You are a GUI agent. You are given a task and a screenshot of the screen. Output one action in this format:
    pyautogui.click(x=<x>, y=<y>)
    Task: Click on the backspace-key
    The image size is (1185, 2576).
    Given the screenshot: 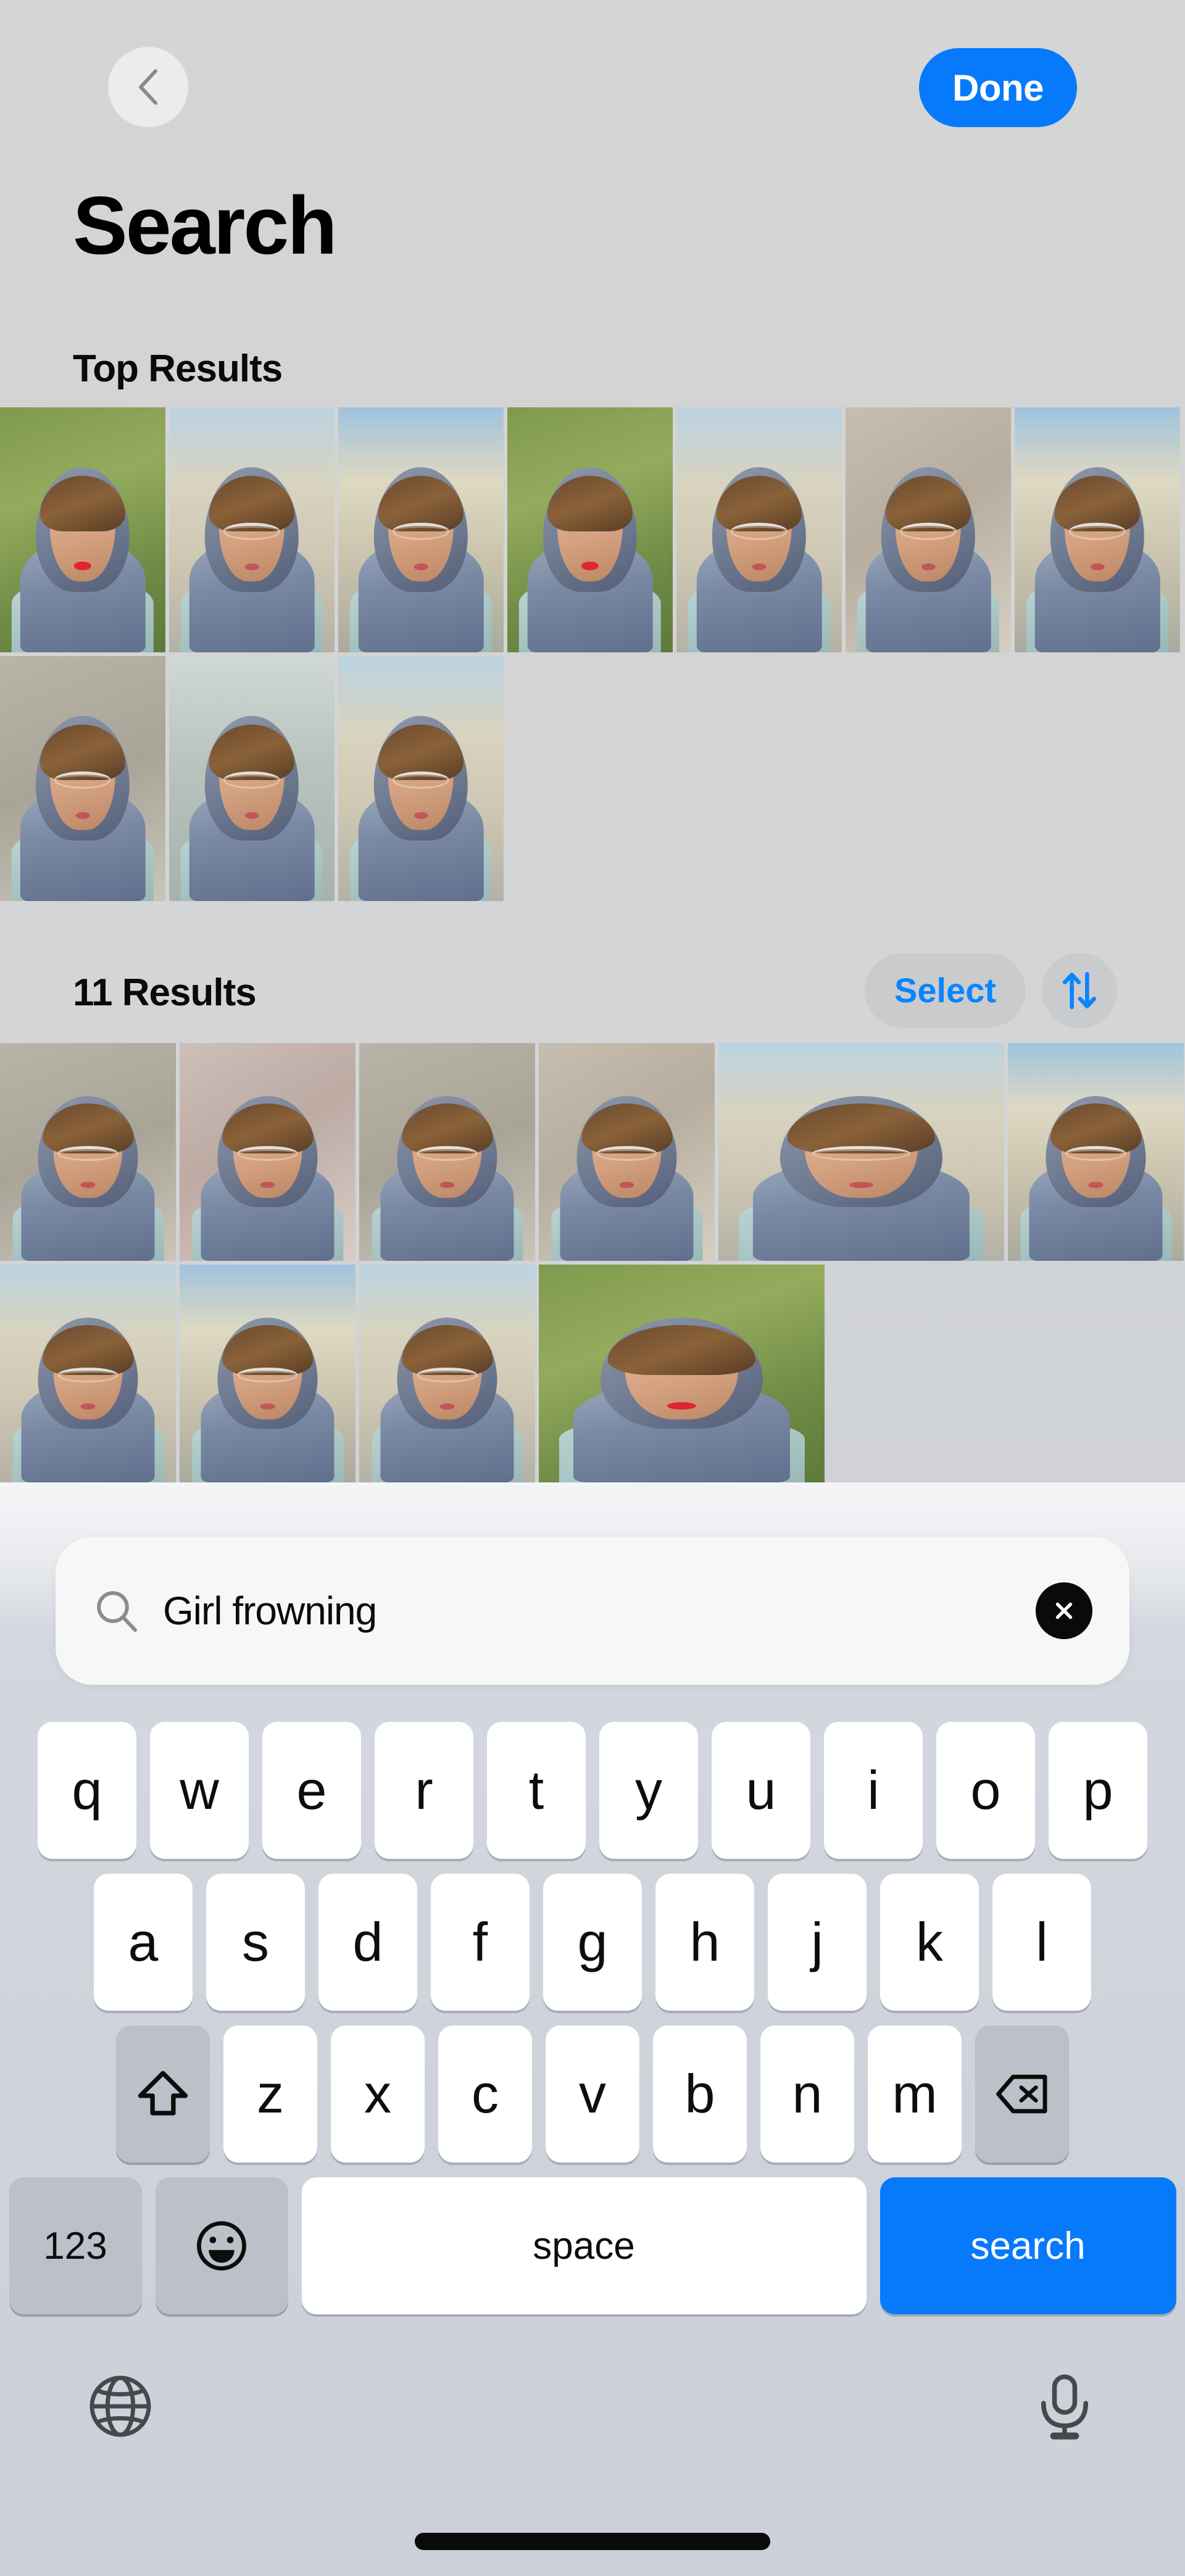 What is the action you would take?
    pyautogui.click(x=1022, y=2094)
    